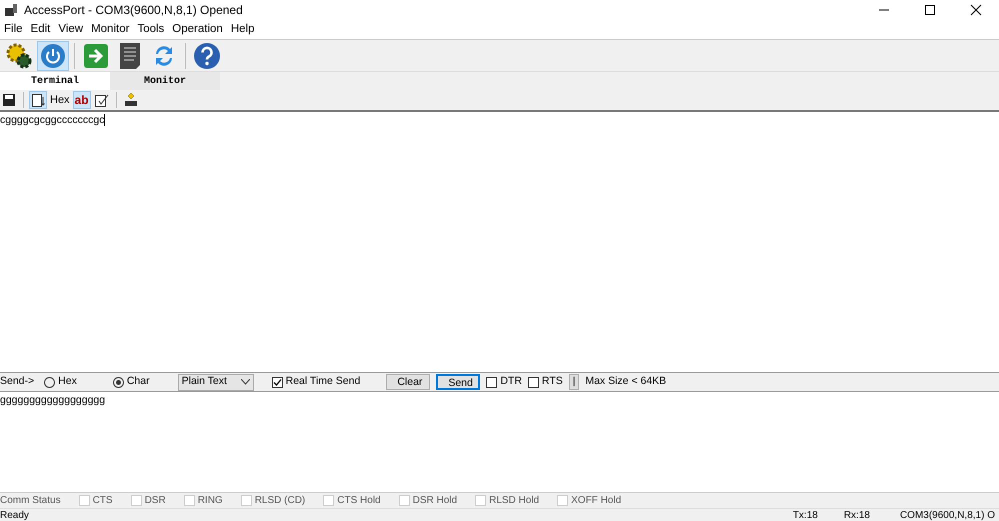  I want to click on checkmark-icon, so click(277, 382).